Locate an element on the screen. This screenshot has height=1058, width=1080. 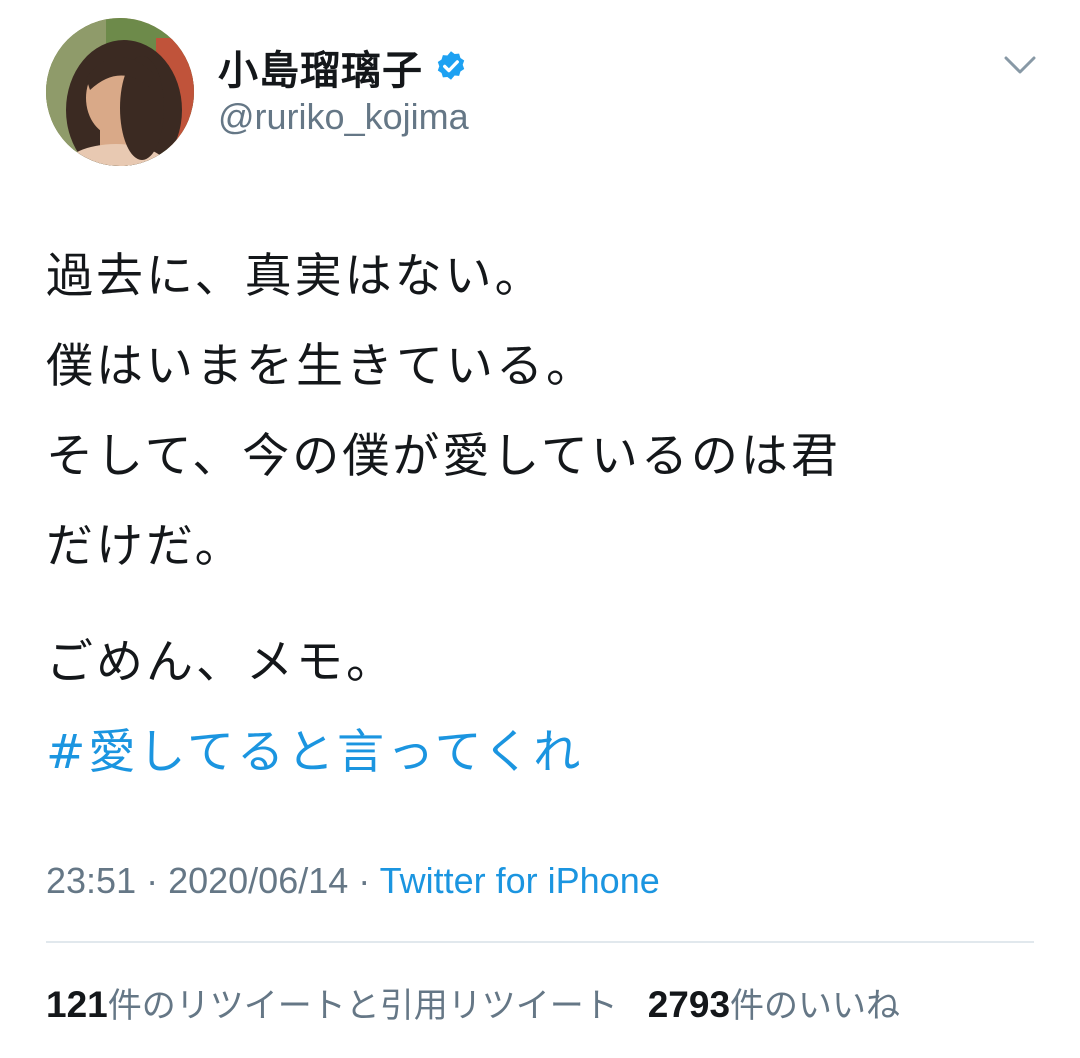
user-name-row: 小島瑠璃子 is located at coordinates (343, 67).